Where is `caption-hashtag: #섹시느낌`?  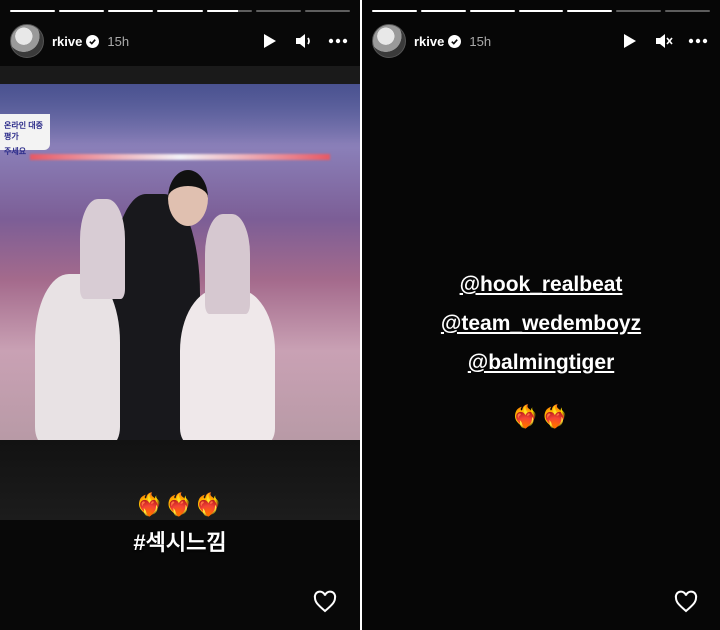 caption-hashtag: #섹시느낌 is located at coordinates (180, 541).